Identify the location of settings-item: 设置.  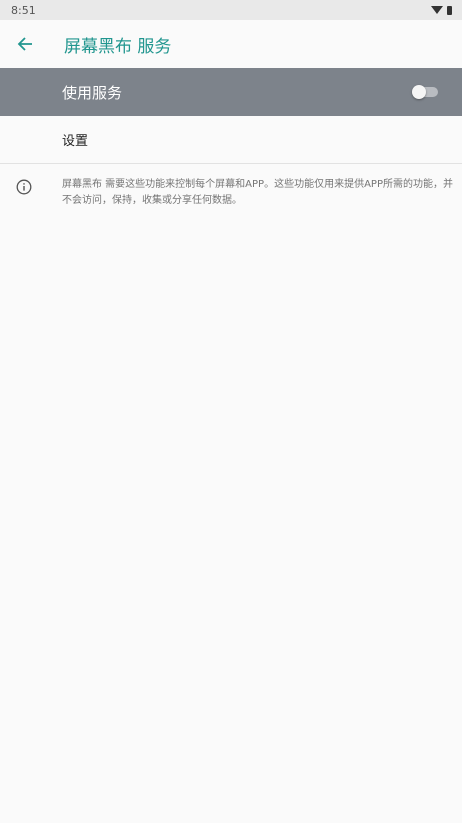
(231, 140).